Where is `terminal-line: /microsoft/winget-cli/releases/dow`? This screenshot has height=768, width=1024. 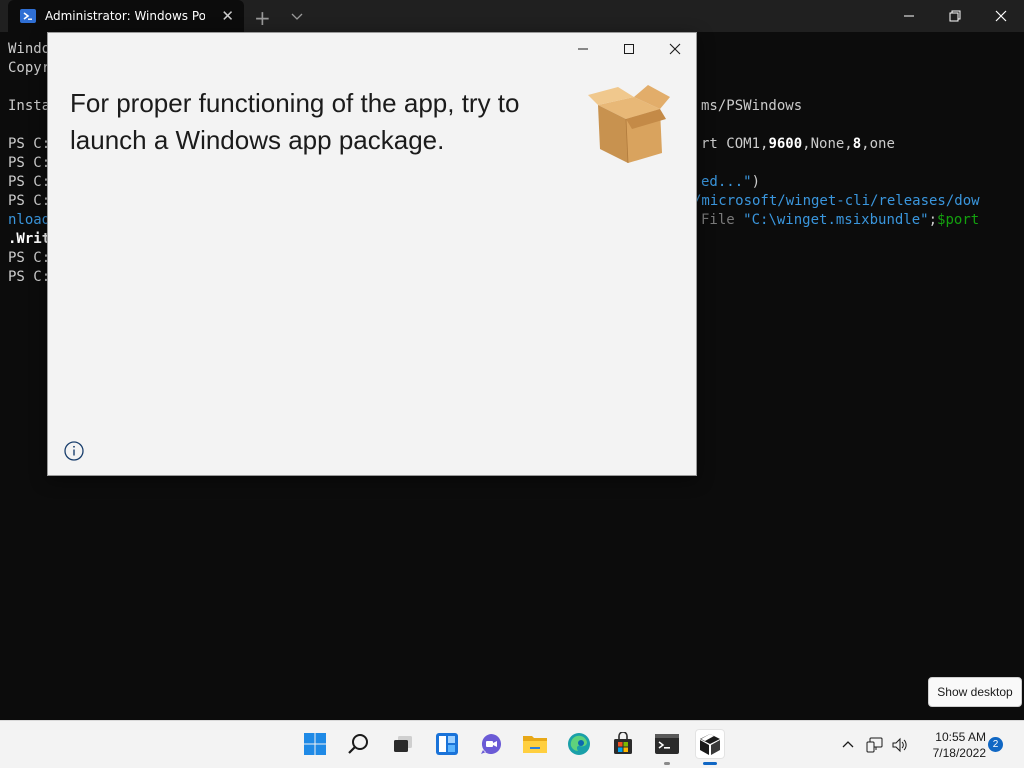 terminal-line: /microsoft/winget-cli/releases/dow is located at coordinates (836, 201).